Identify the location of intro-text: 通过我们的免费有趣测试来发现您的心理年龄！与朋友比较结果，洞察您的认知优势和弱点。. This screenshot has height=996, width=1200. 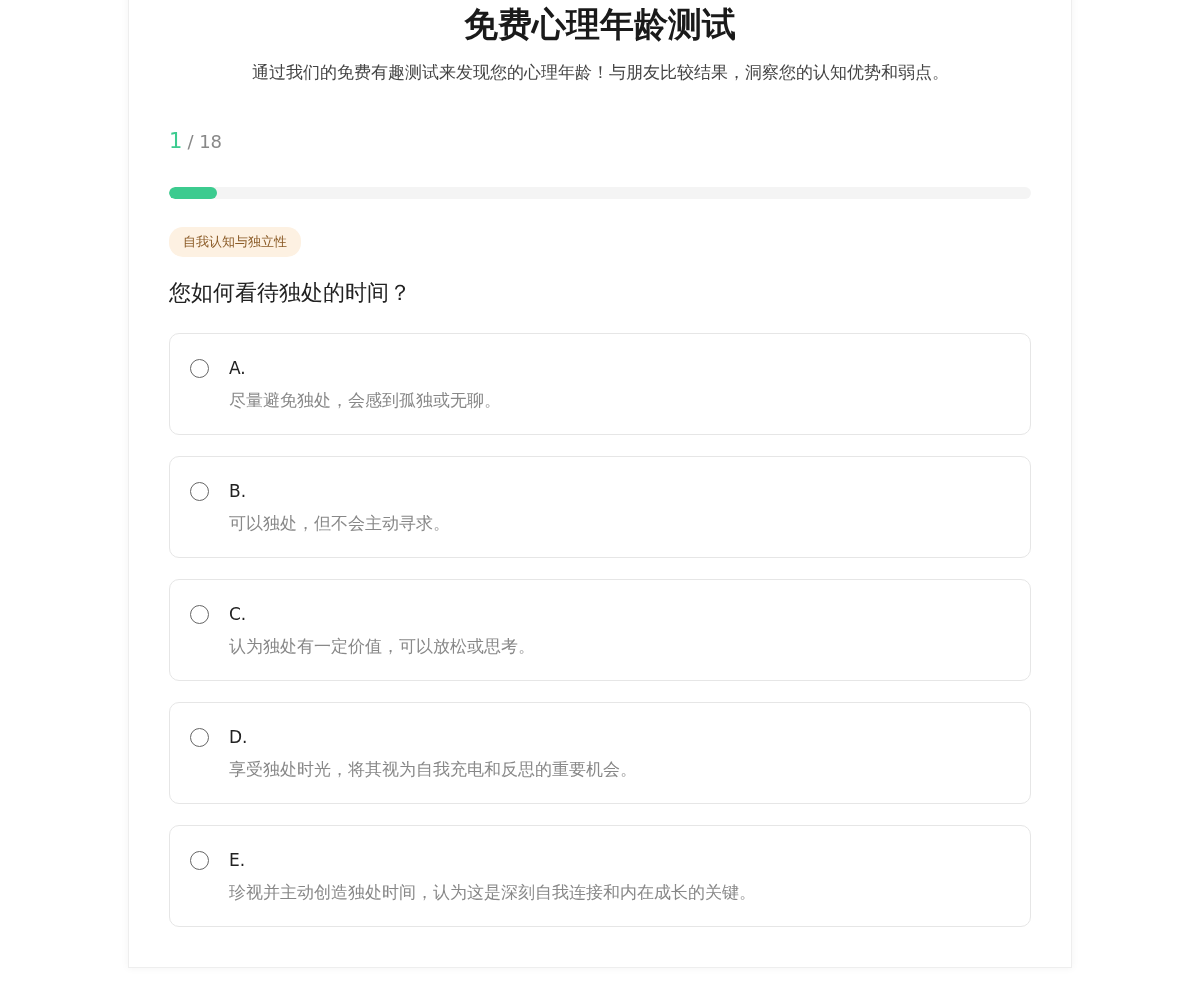
(600, 72).